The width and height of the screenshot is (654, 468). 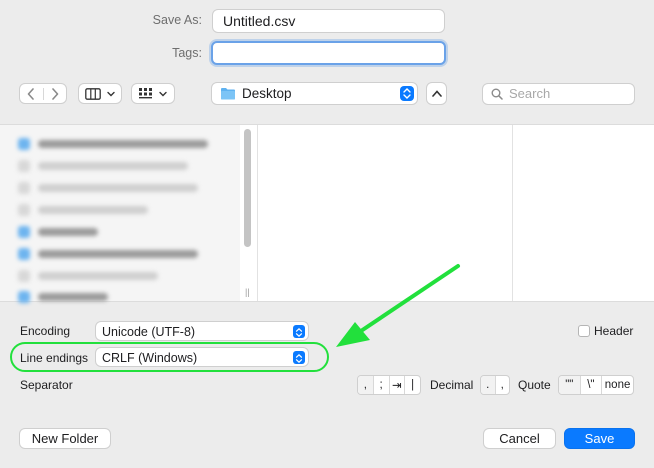 I want to click on search-field: Search, so click(x=558, y=94).